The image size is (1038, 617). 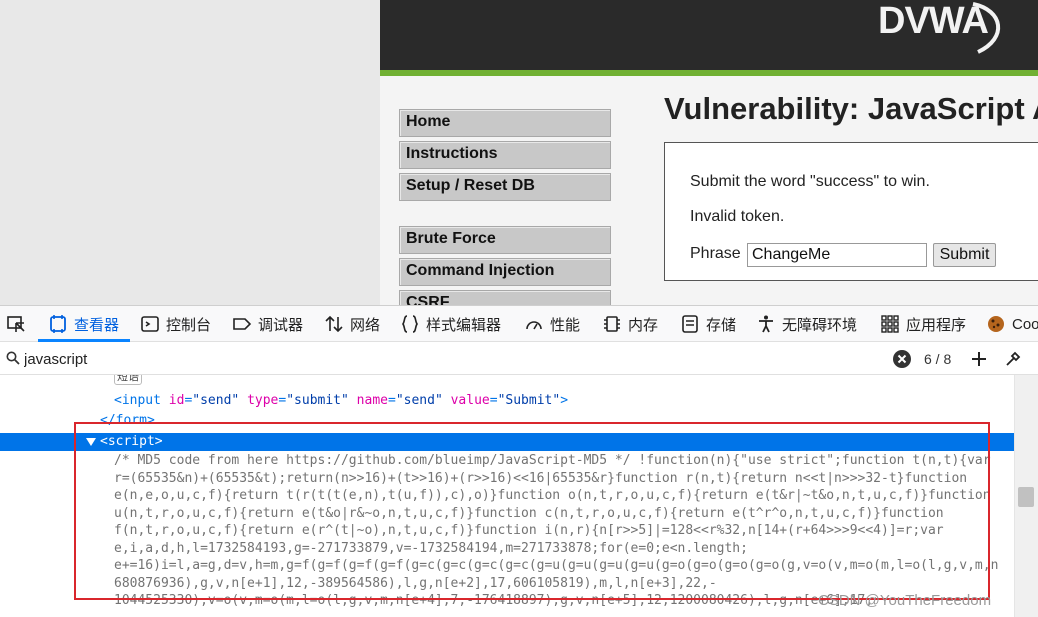 What do you see at coordinates (372, 400) in the screenshot?
I see `attr-name: name` at bounding box center [372, 400].